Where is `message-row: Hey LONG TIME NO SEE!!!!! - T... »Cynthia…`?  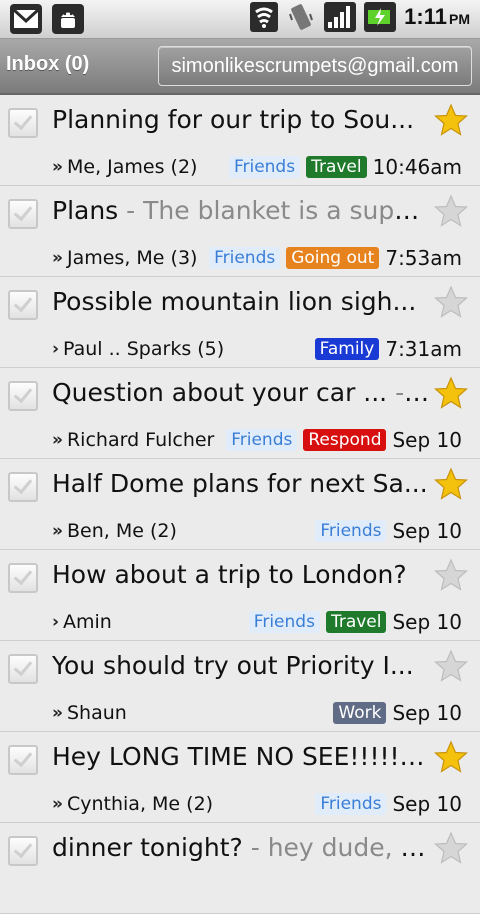
message-row: Hey LONG TIME NO SEE!!!!! - T... »Cynthia… is located at coordinates (240, 777).